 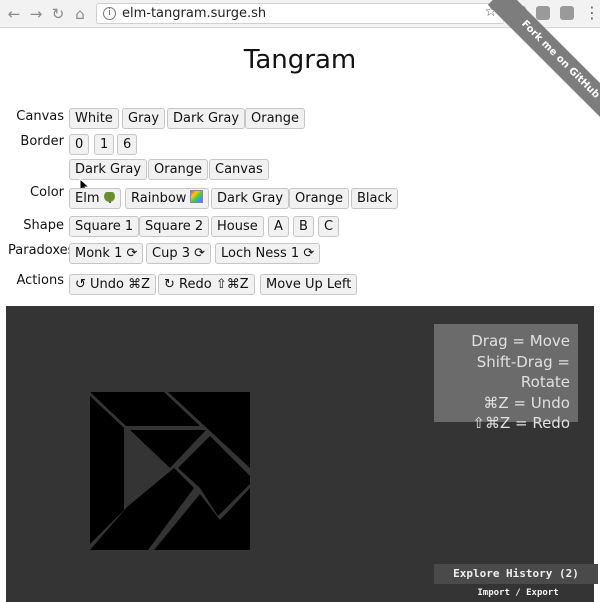 What do you see at coordinates (300, 13) in the screenshot?
I see `address-bar: i elm-tangram.surge.sh ☆` at bounding box center [300, 13].